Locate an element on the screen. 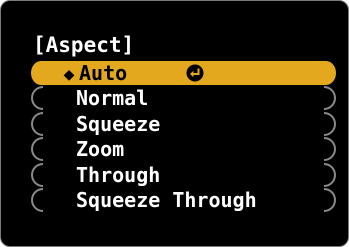  option-squeeze-through-label: Squeeze Through is located at coordinates (166, 199).